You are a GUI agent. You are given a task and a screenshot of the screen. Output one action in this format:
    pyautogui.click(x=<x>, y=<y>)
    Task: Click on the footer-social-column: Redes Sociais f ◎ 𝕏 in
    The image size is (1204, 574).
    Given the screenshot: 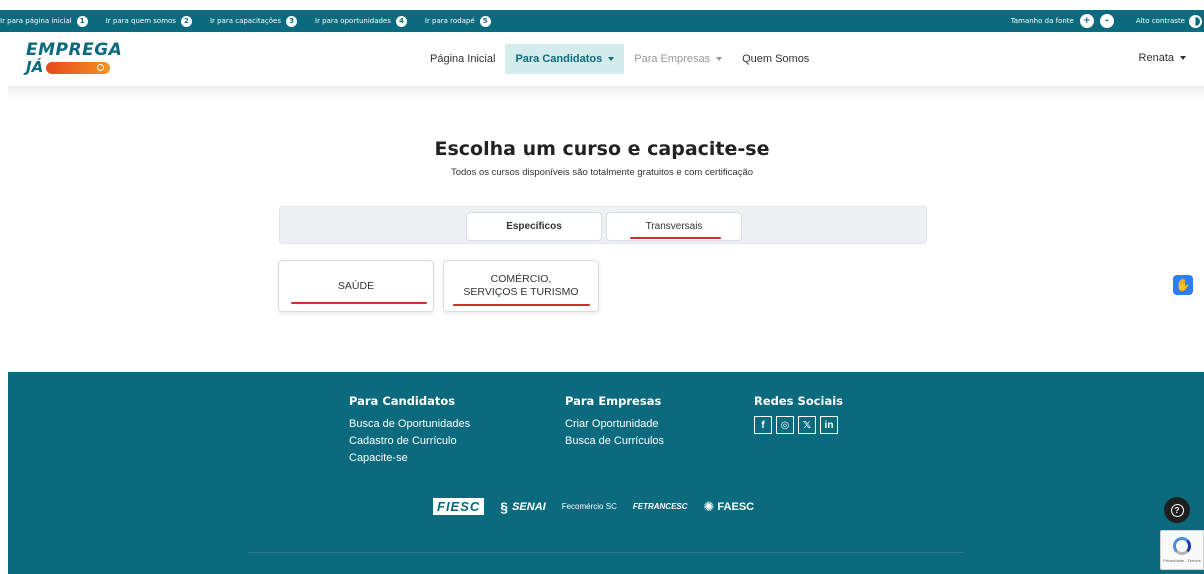 What is the action you would take?
    pyautogui.click(x=798, y=414)
    